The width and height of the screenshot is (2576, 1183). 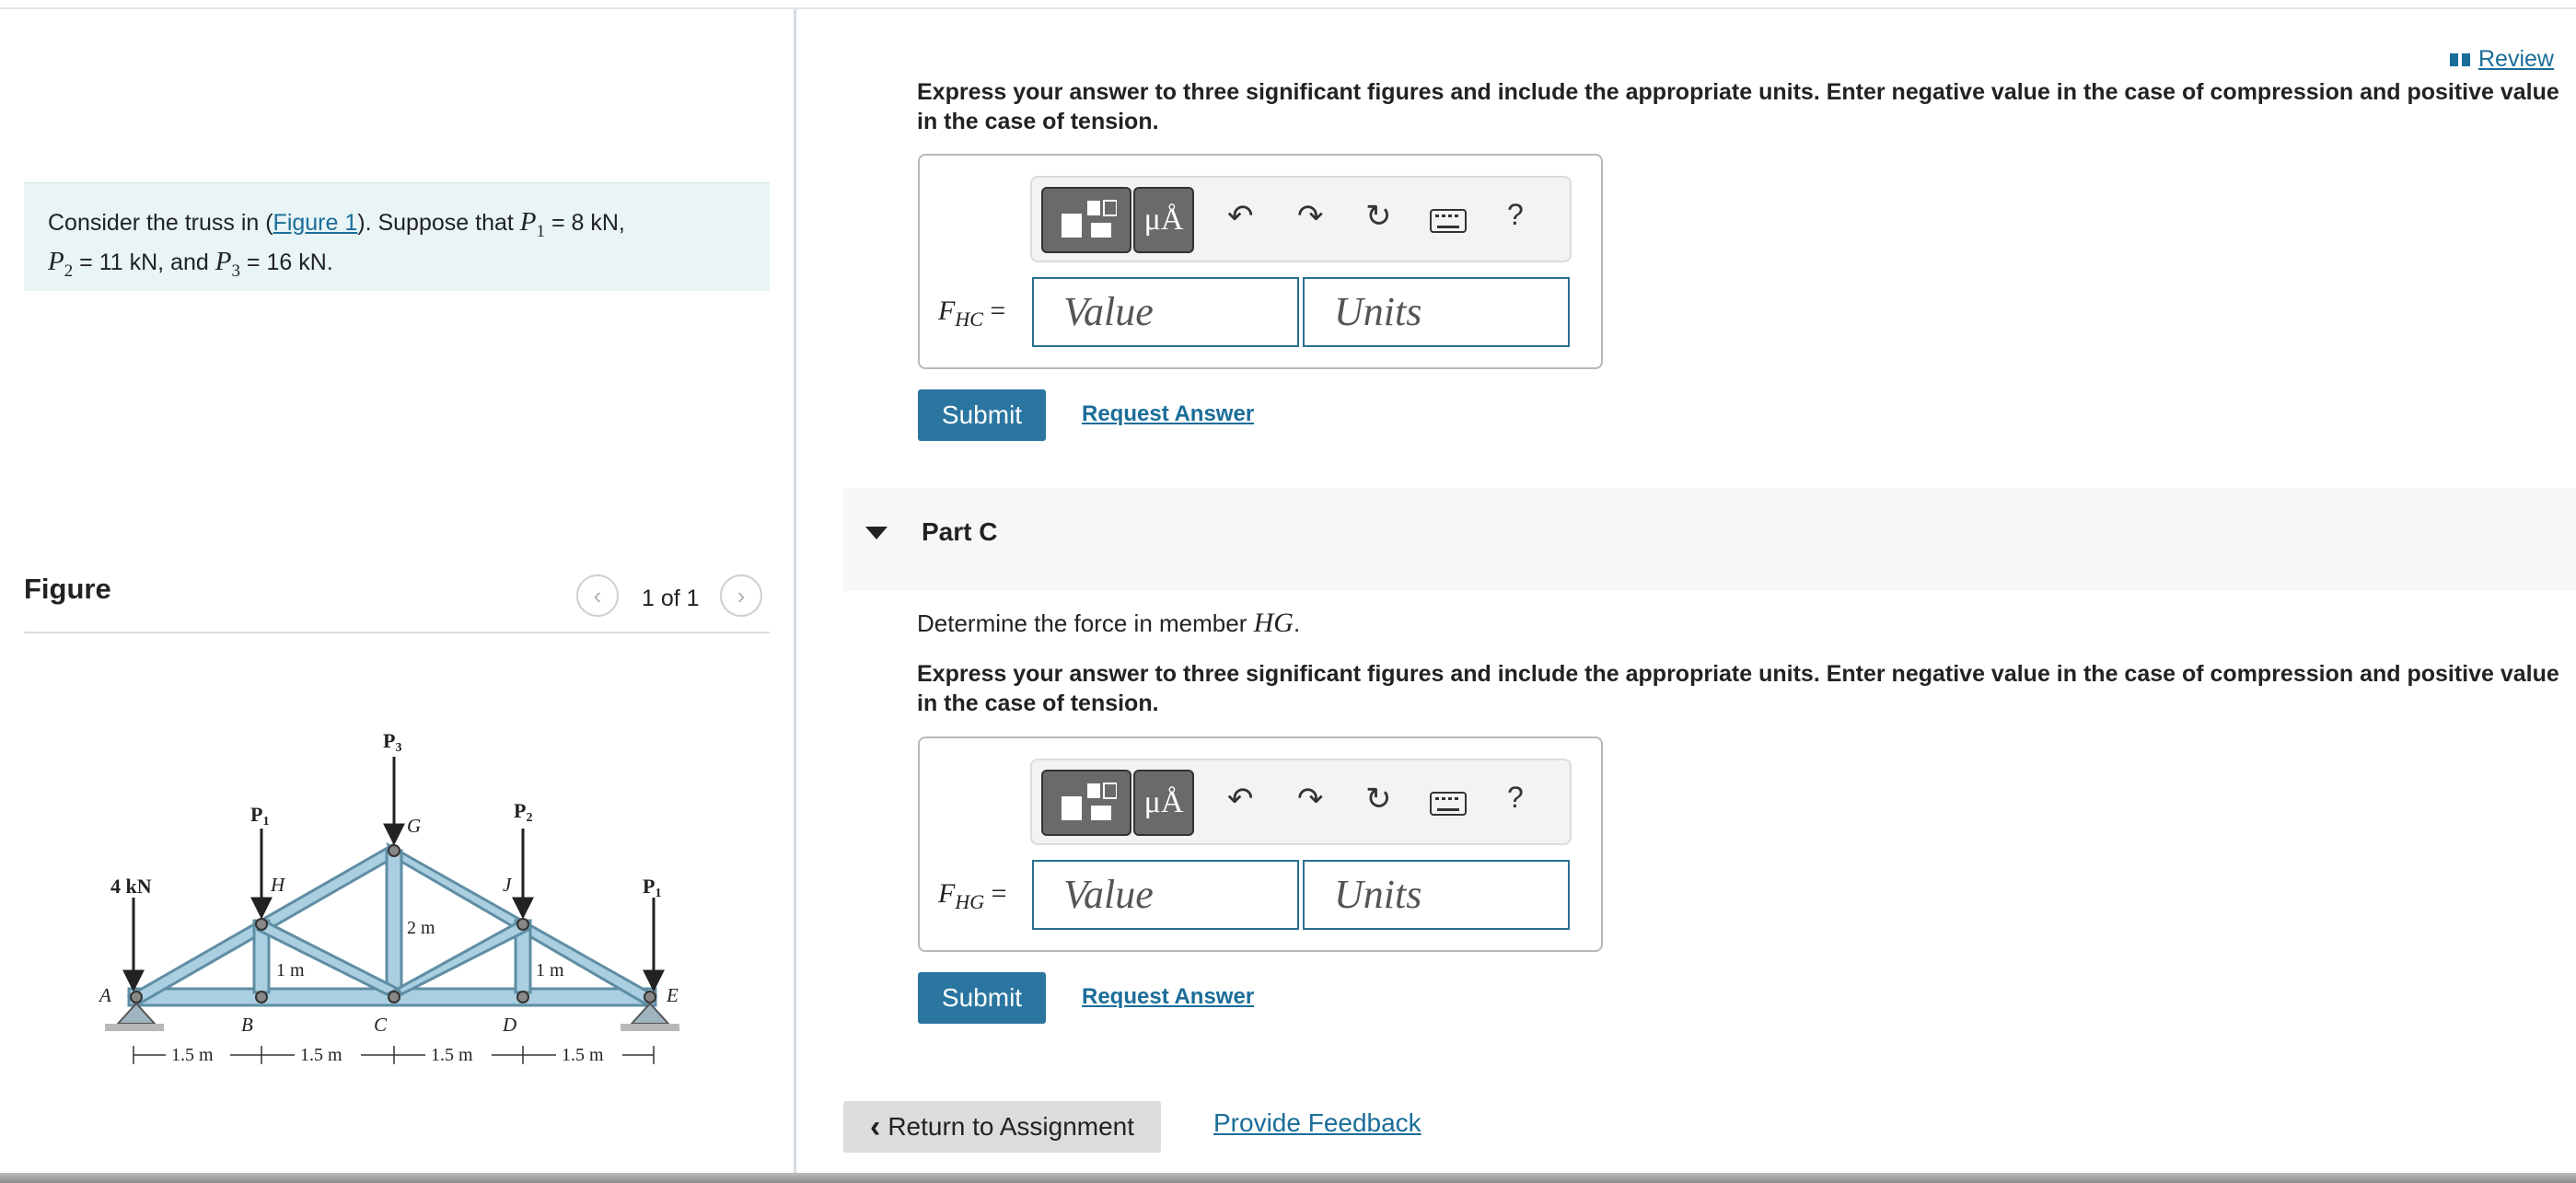 I want to click on pane-divider, so click(x=795, y=593).